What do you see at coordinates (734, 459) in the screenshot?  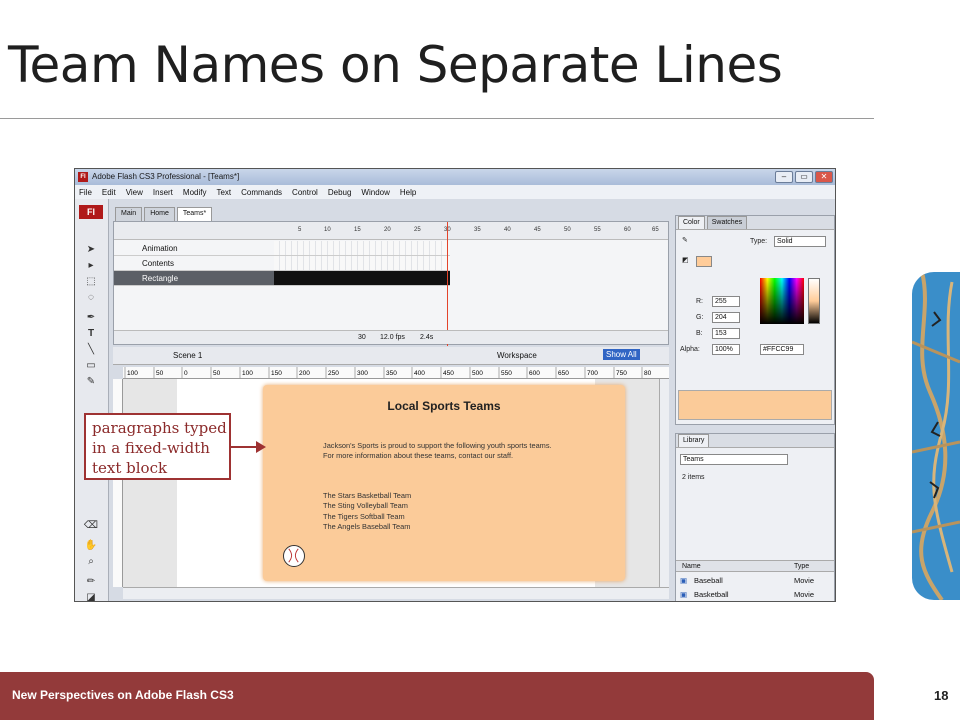 I see `library-document-select: Teams` at bounding box center [734, 459].